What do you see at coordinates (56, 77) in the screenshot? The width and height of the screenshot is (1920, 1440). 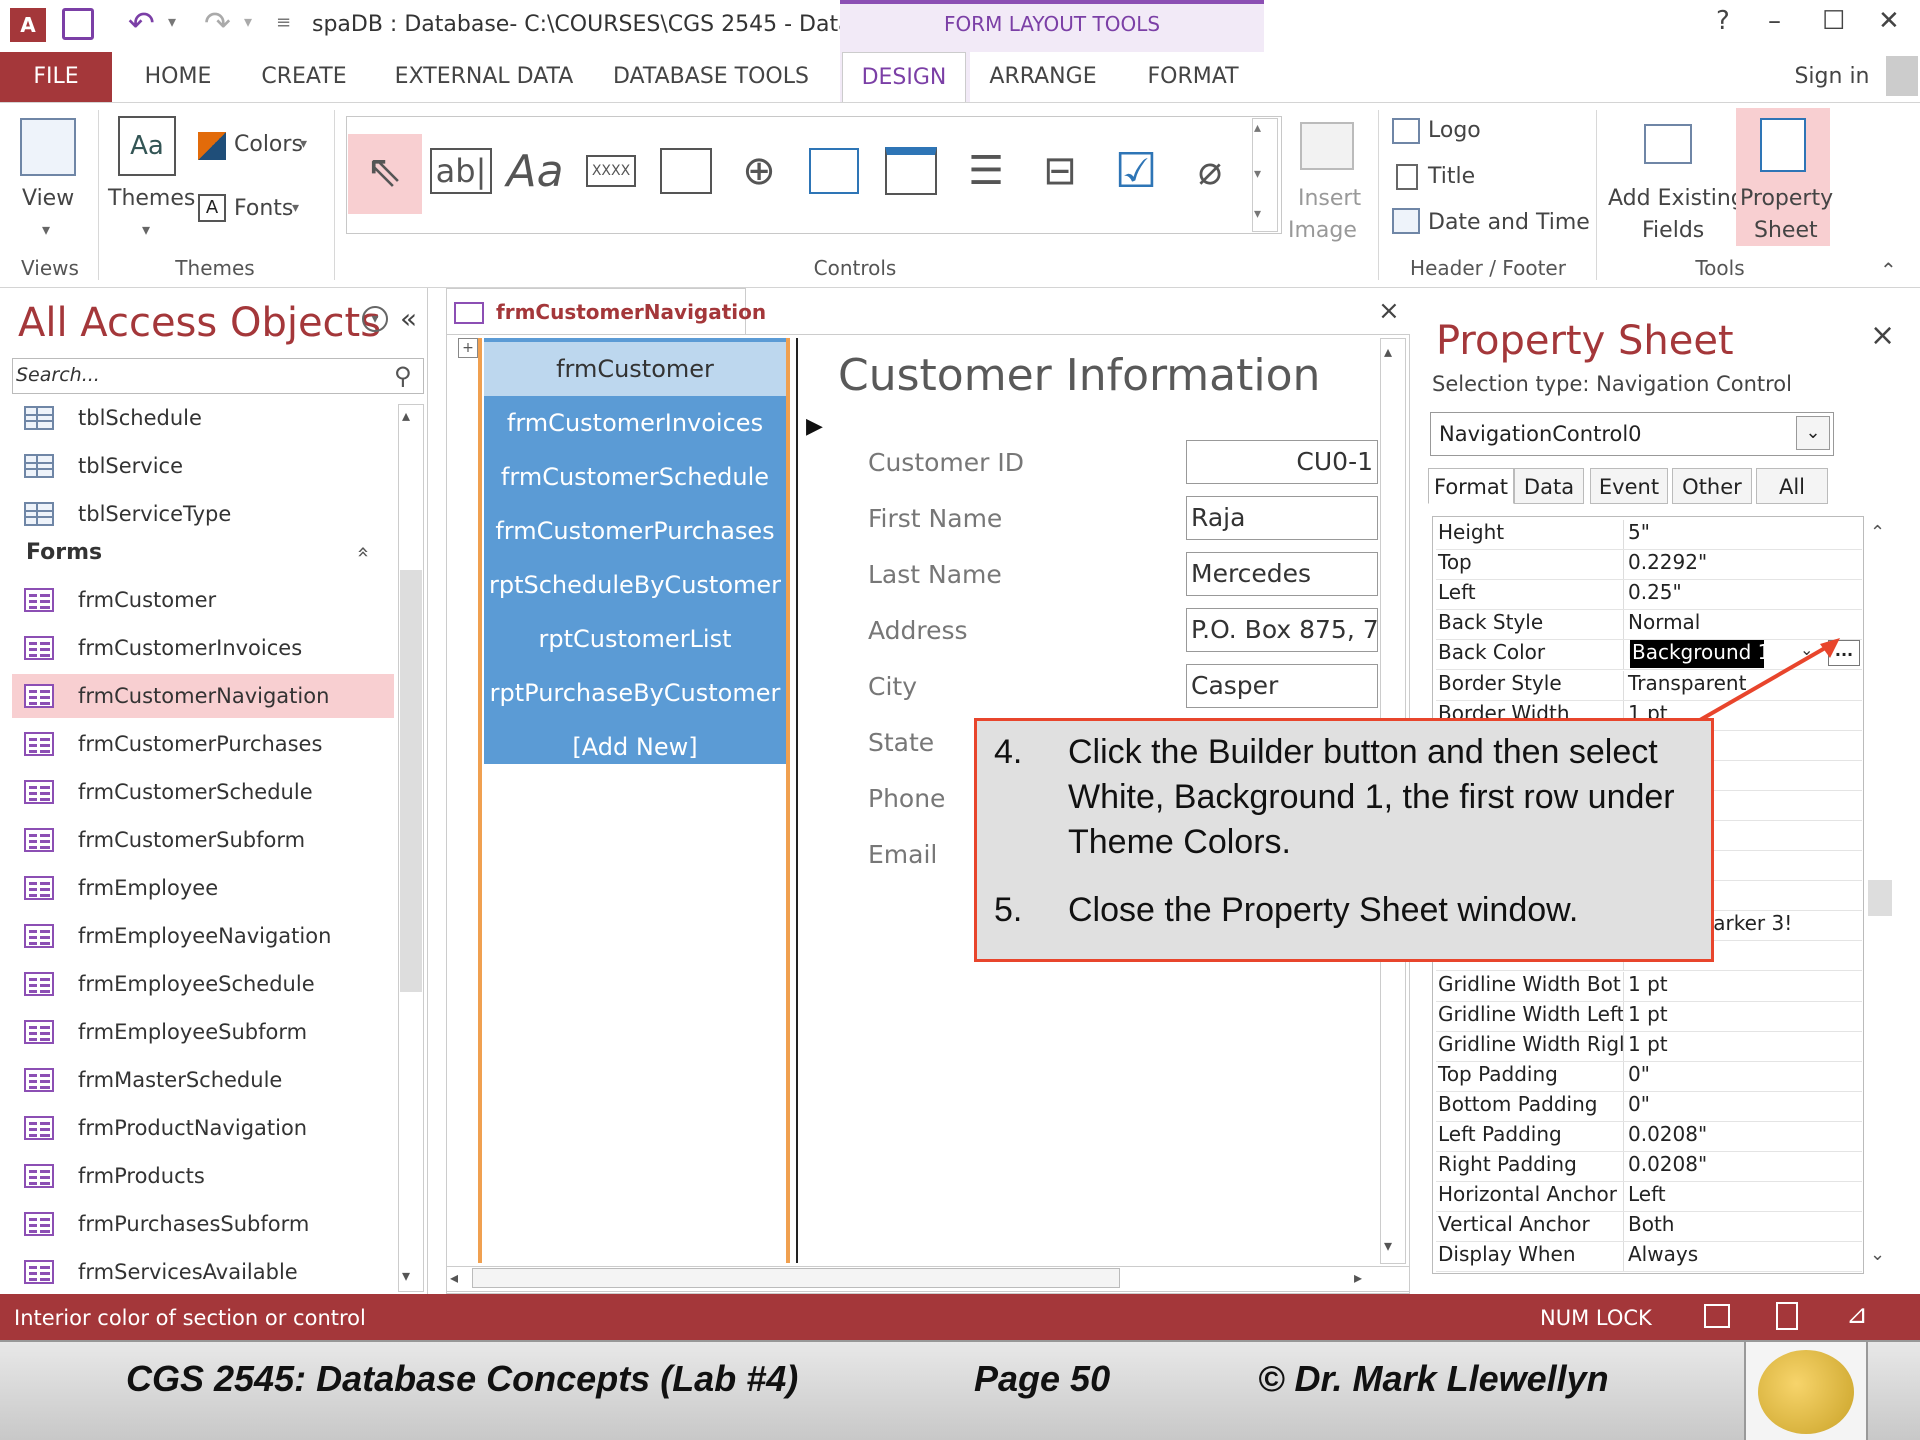 I see `tab-file: FILE` at bounding box center [56, 77].